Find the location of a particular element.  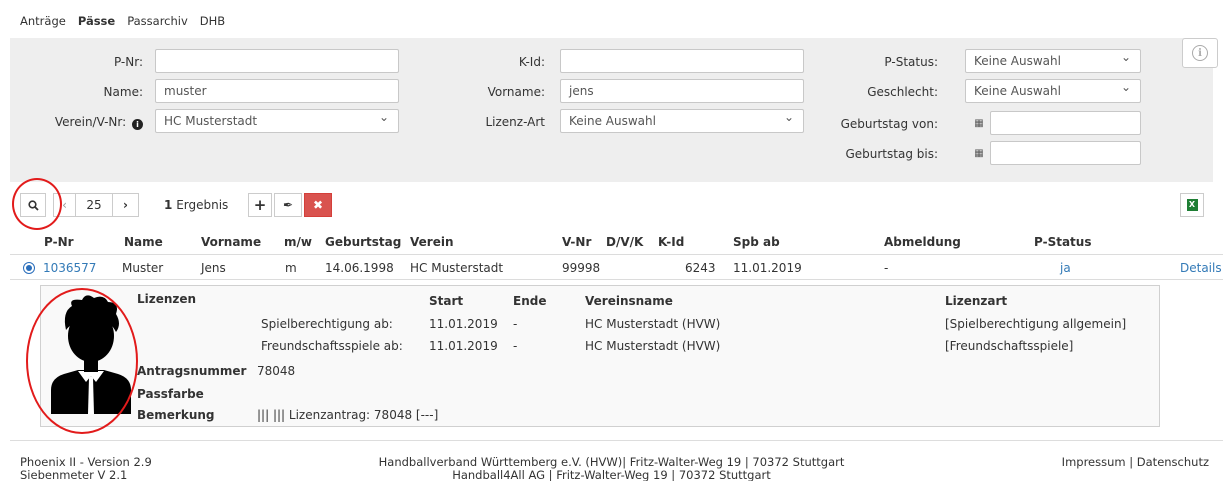

cell-name: Muster is located at coordinates (143, 268).